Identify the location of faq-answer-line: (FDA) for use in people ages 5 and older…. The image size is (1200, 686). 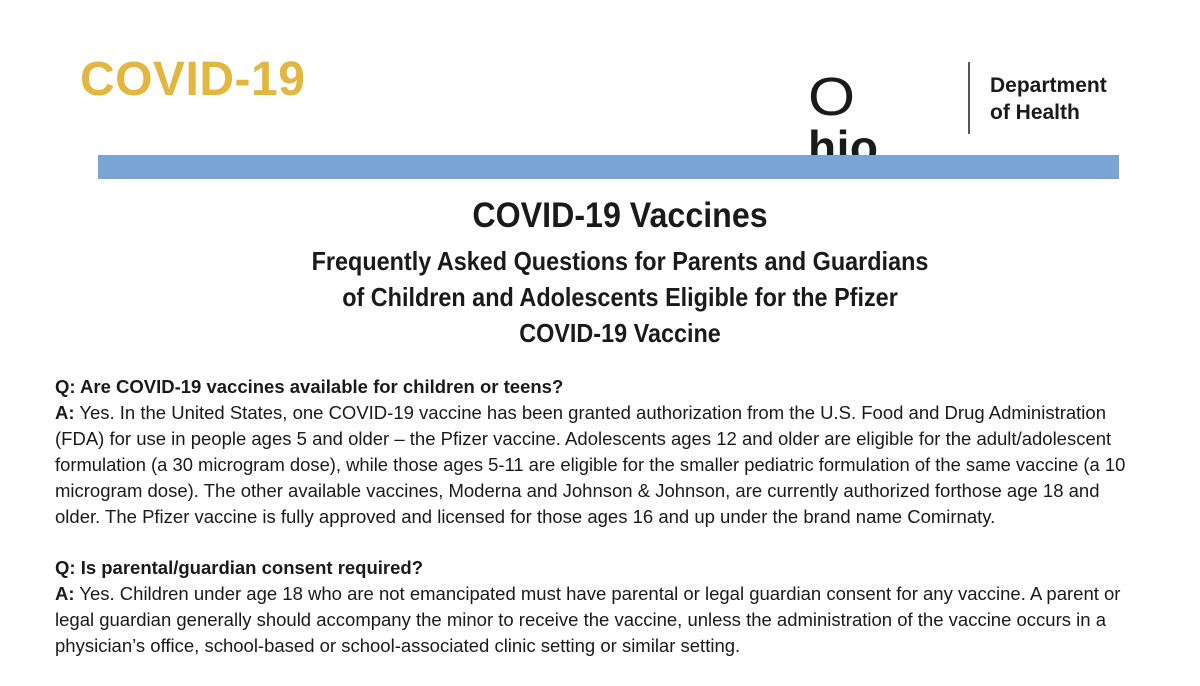
(583, 438).